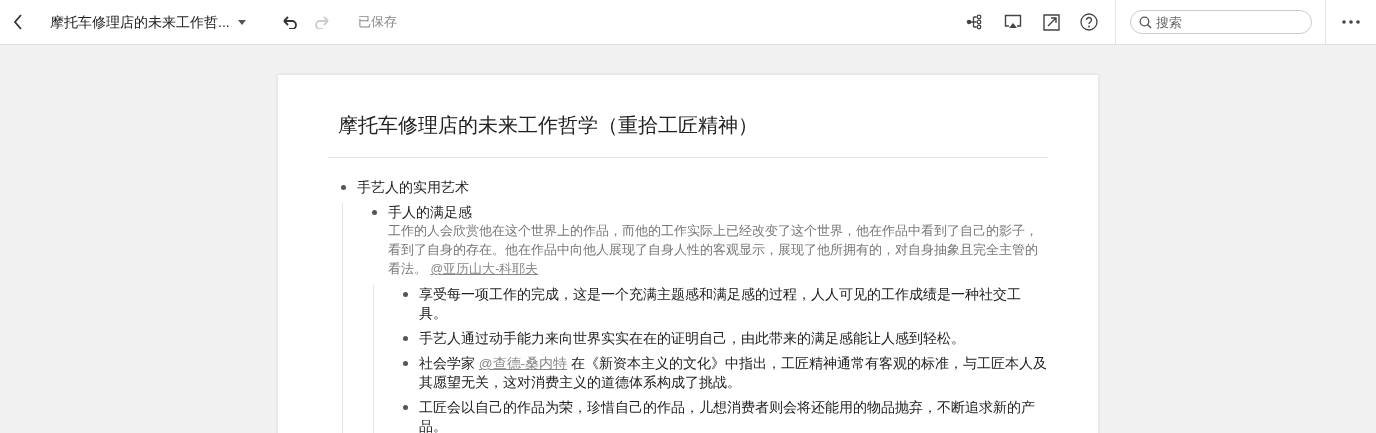 This screenshot has height=433, width=1376. I want to click on help-icon, so click(1089, 22).